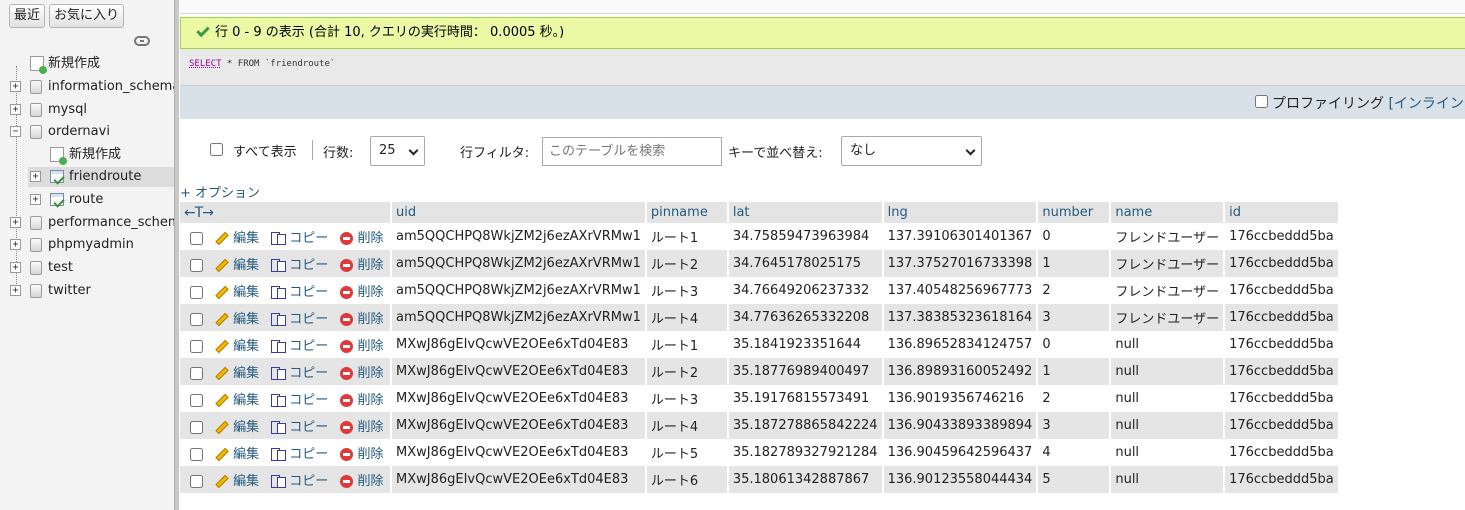  I want to click on column-header-number: number, so click(1074, 212).